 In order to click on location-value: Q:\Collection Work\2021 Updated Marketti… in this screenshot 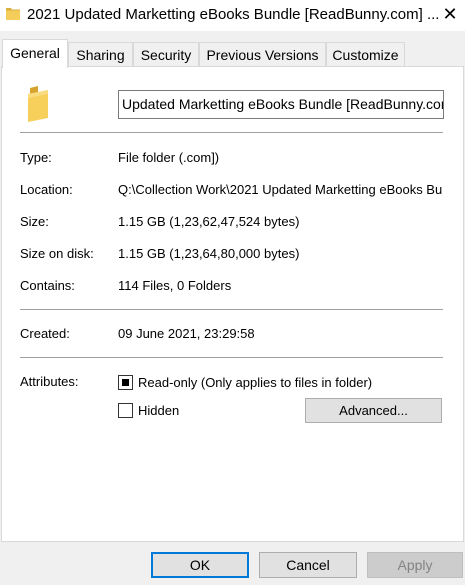, I will do `click(280, 189)`.